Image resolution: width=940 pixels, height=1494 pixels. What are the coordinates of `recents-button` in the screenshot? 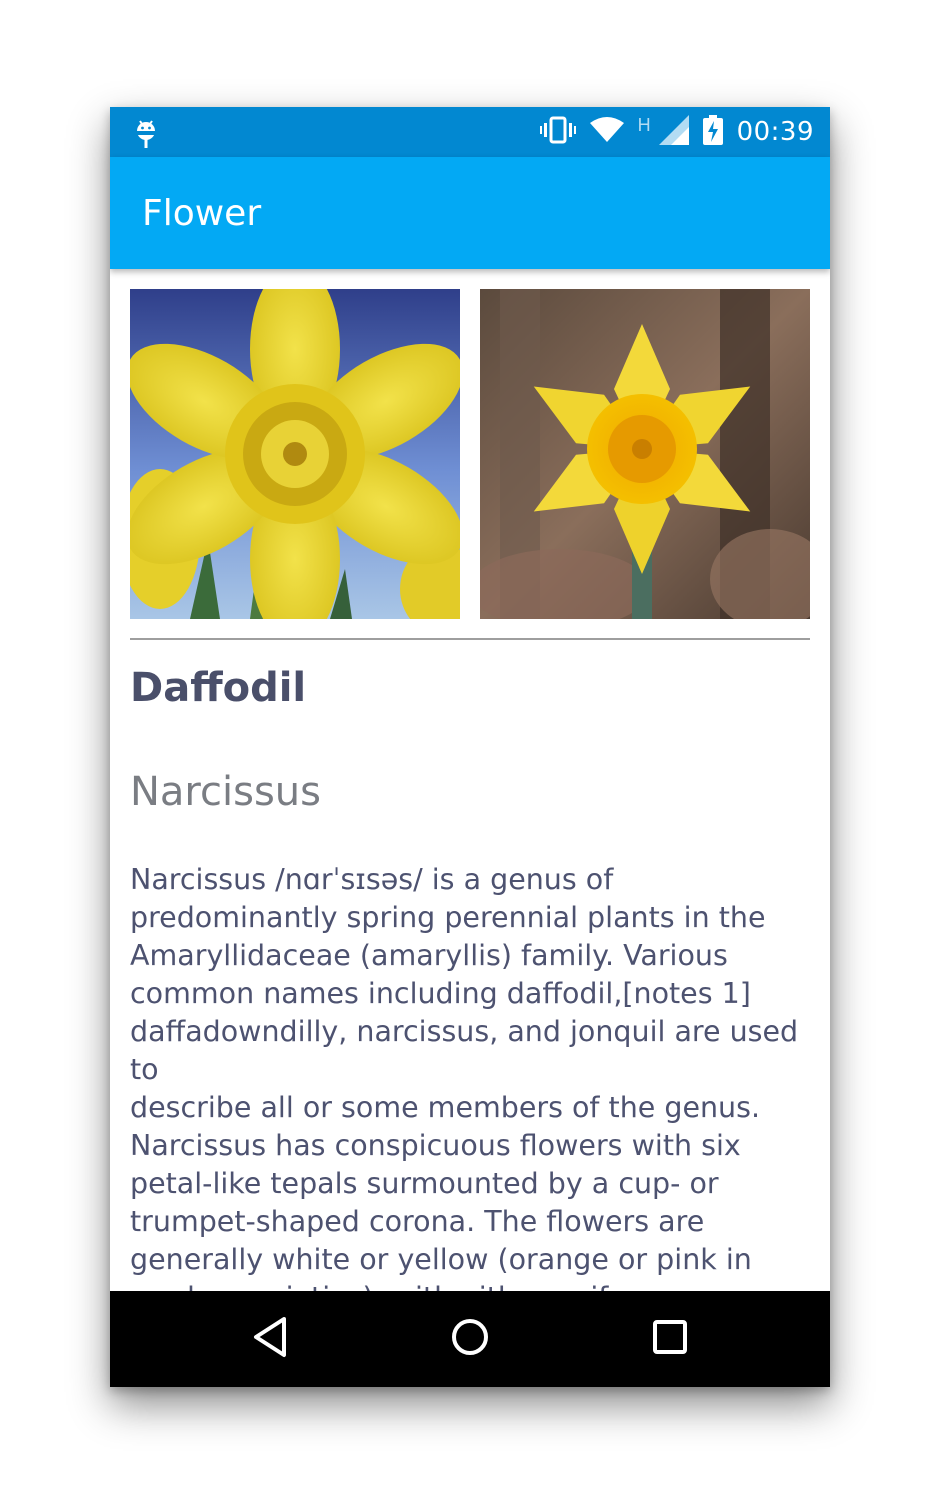 It's located at (670, 1339).